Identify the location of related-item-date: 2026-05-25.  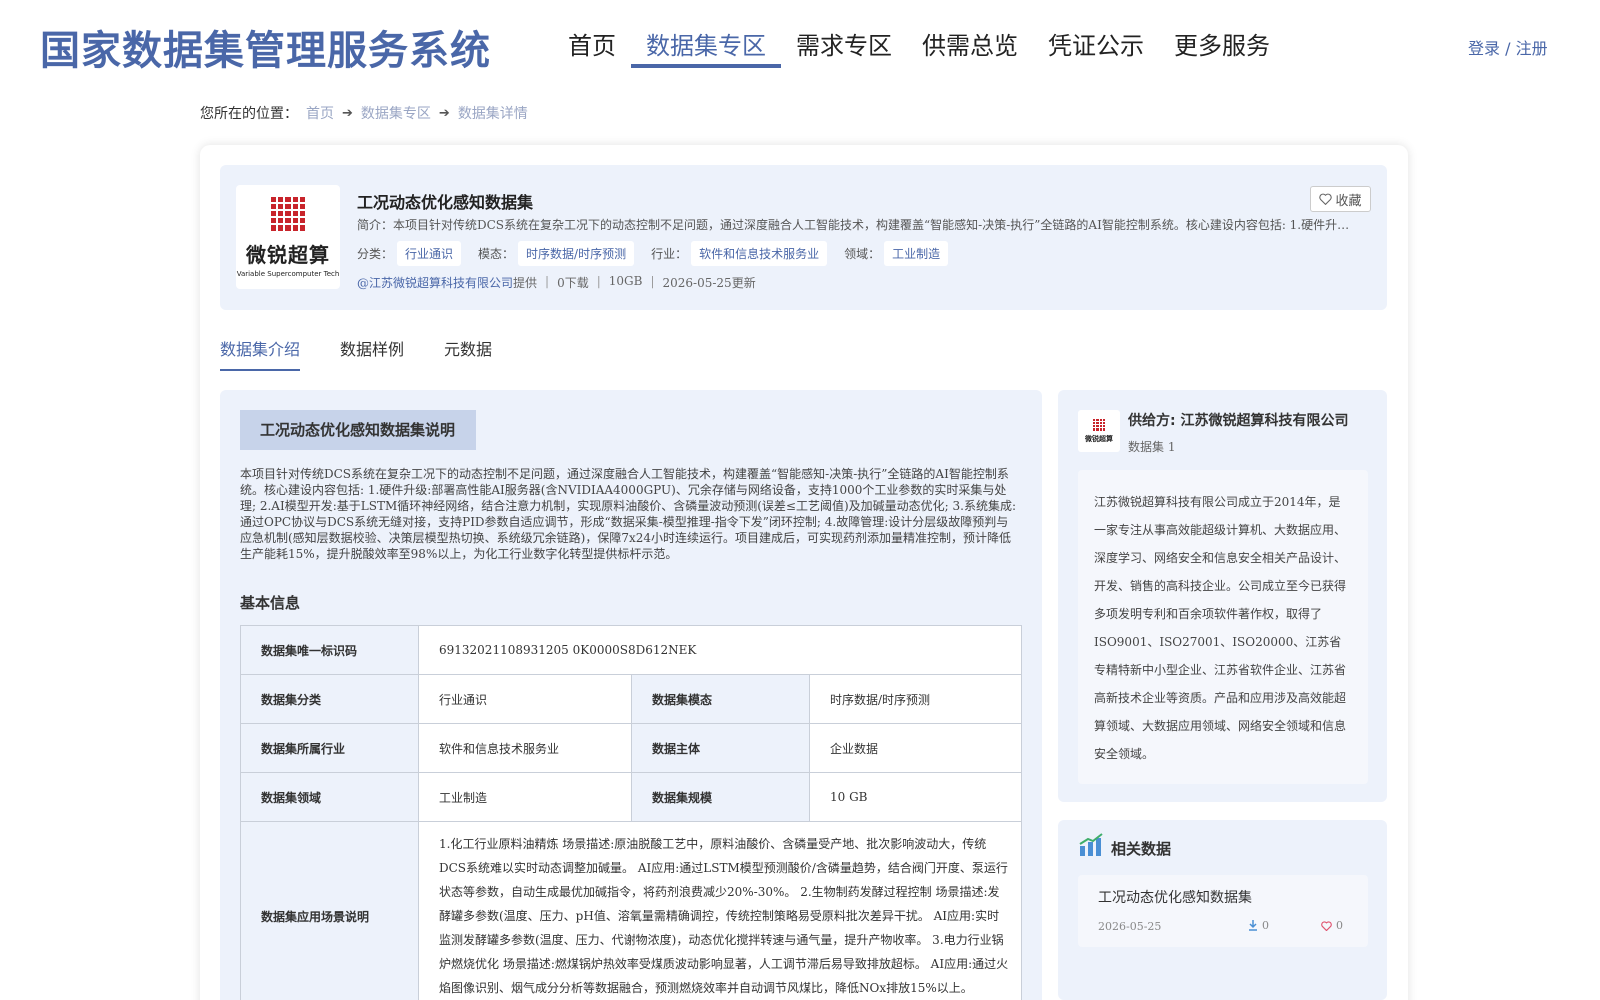
(1130, 926).